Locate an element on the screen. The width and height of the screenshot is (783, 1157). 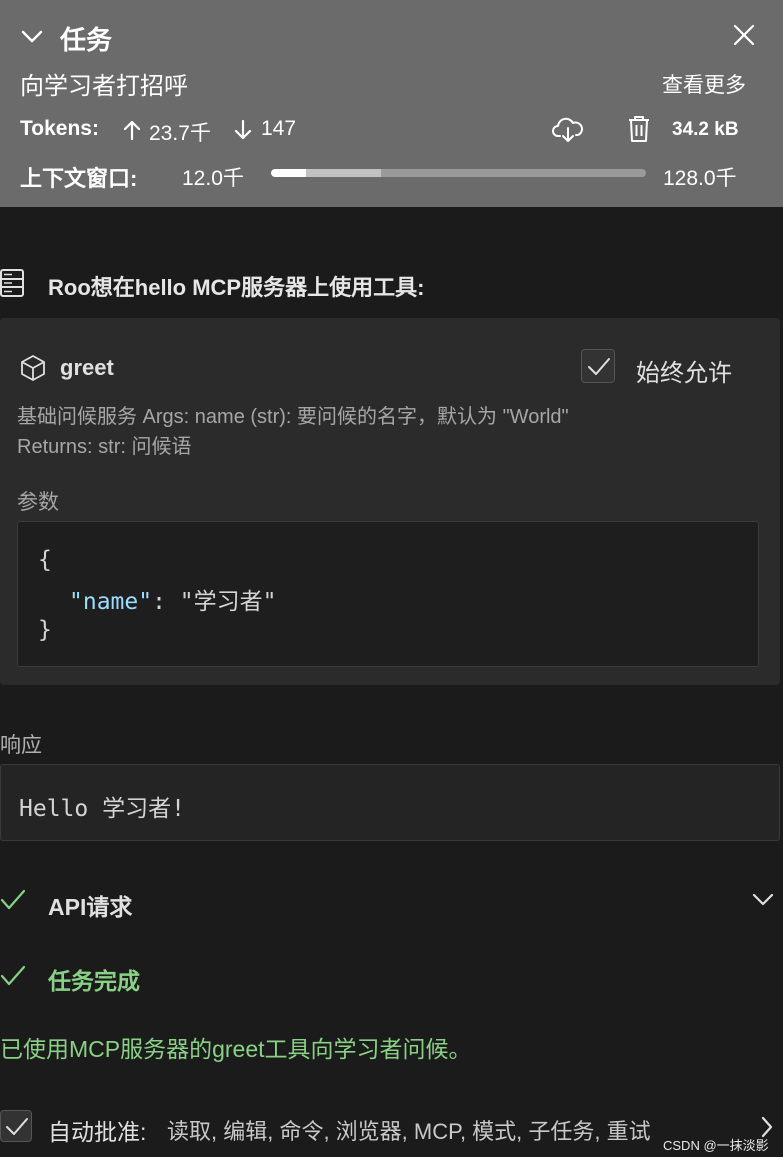
arrow-up-icon is located at coordinates (132, 130).